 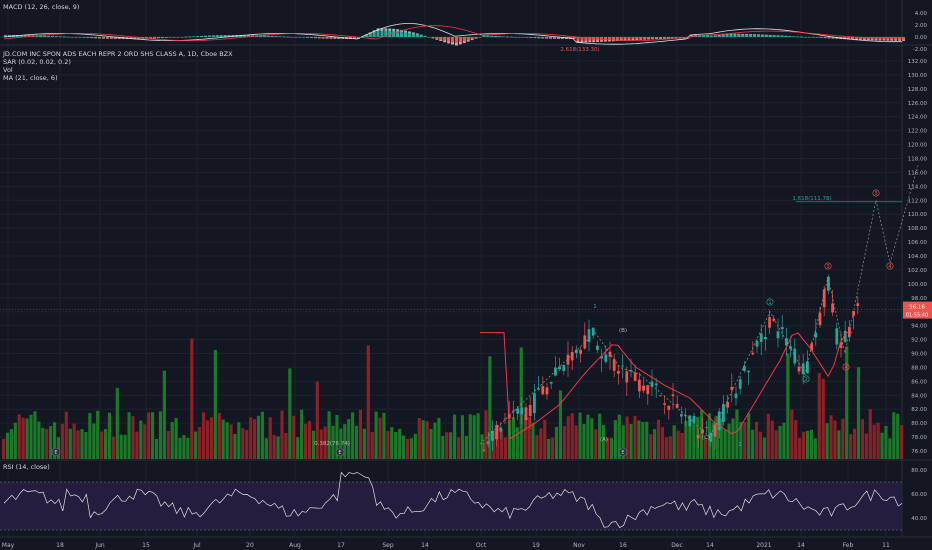 What do you see at coordinates (919, 471) in the screenshot?
I see `rsi-axis-tick: 80.00` at bounding box center [919, 471].